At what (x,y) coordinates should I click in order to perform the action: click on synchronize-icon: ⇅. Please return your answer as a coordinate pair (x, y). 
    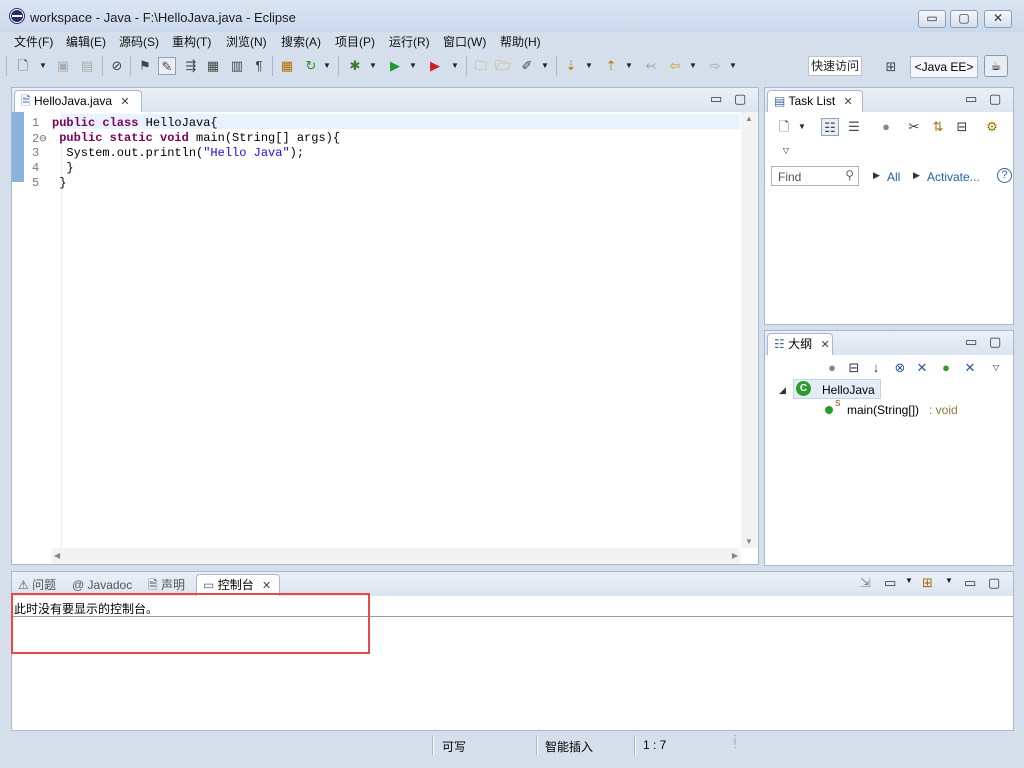
    Looking at the image, I should click on (938, 127).